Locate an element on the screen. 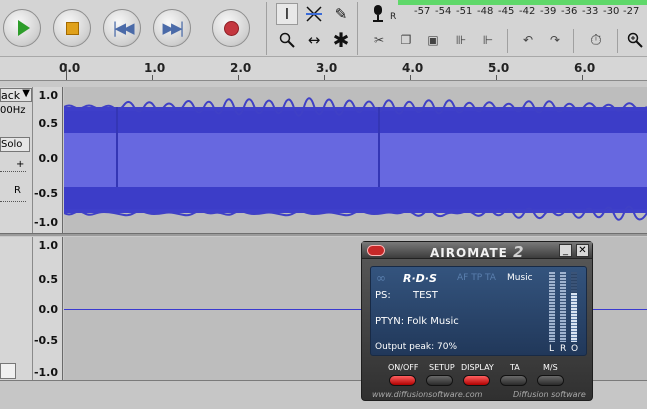  redo-icon: ↷ is located at coordinates (555, 40).